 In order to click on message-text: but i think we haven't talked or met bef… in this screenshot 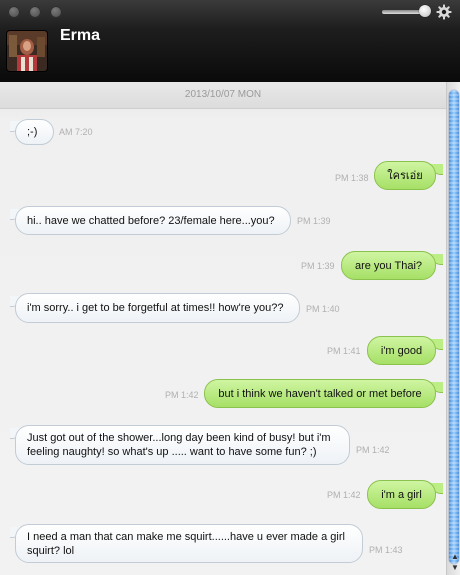, I will do `click(320, 393)`.